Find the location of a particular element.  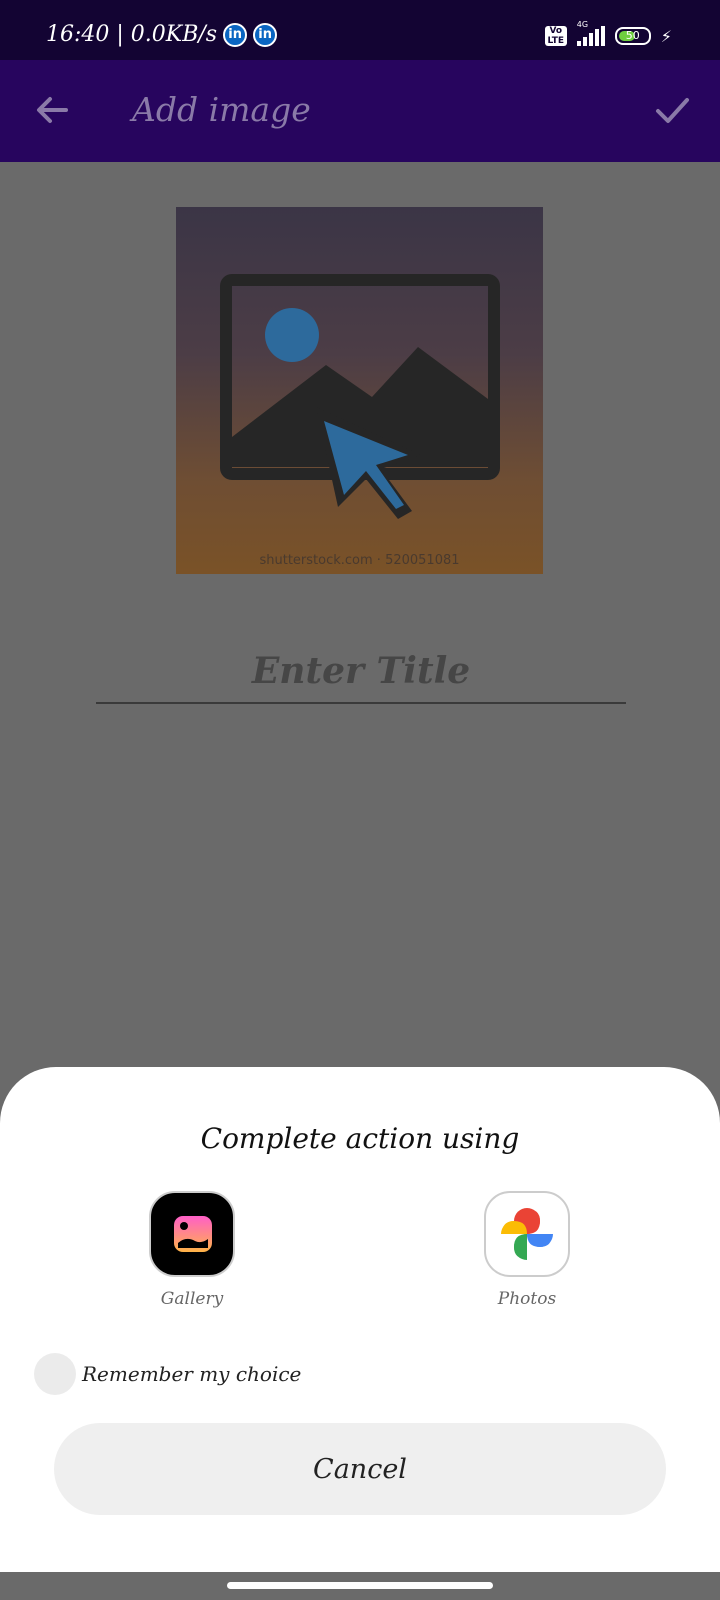

checkmark-icon is located at coordinates (672, 110).